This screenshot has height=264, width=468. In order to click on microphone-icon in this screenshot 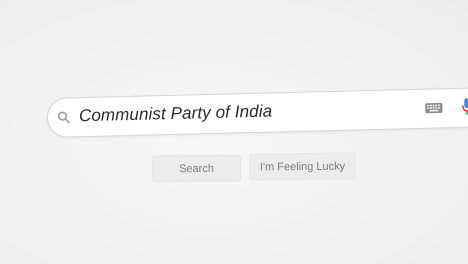, I will do `click(465, 107)`.